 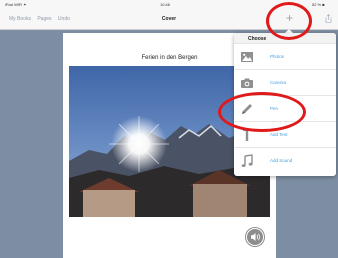 I want to click on speaker-icon, so click(x=255, y=237).